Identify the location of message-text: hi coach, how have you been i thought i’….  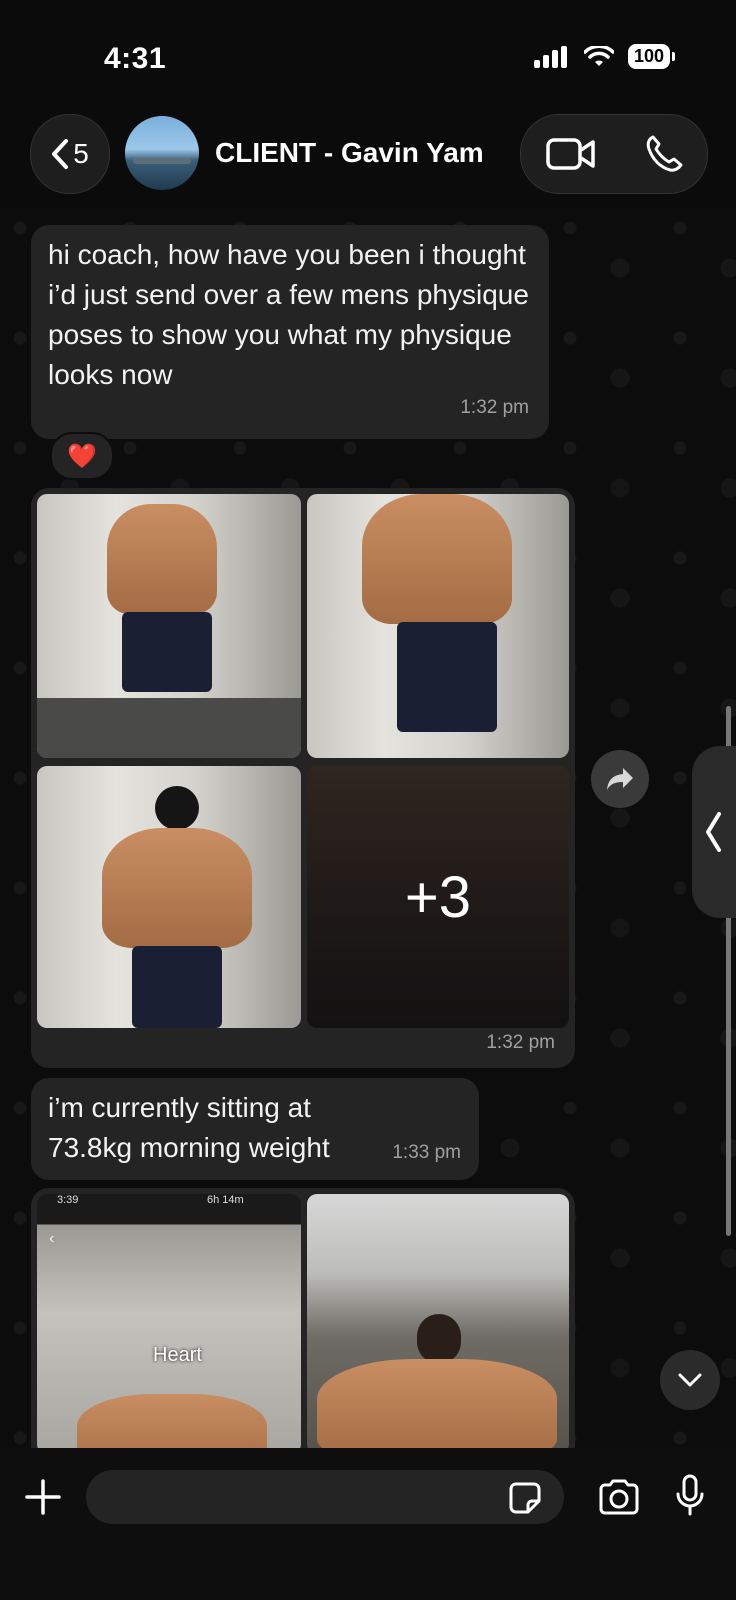
(288, 314).